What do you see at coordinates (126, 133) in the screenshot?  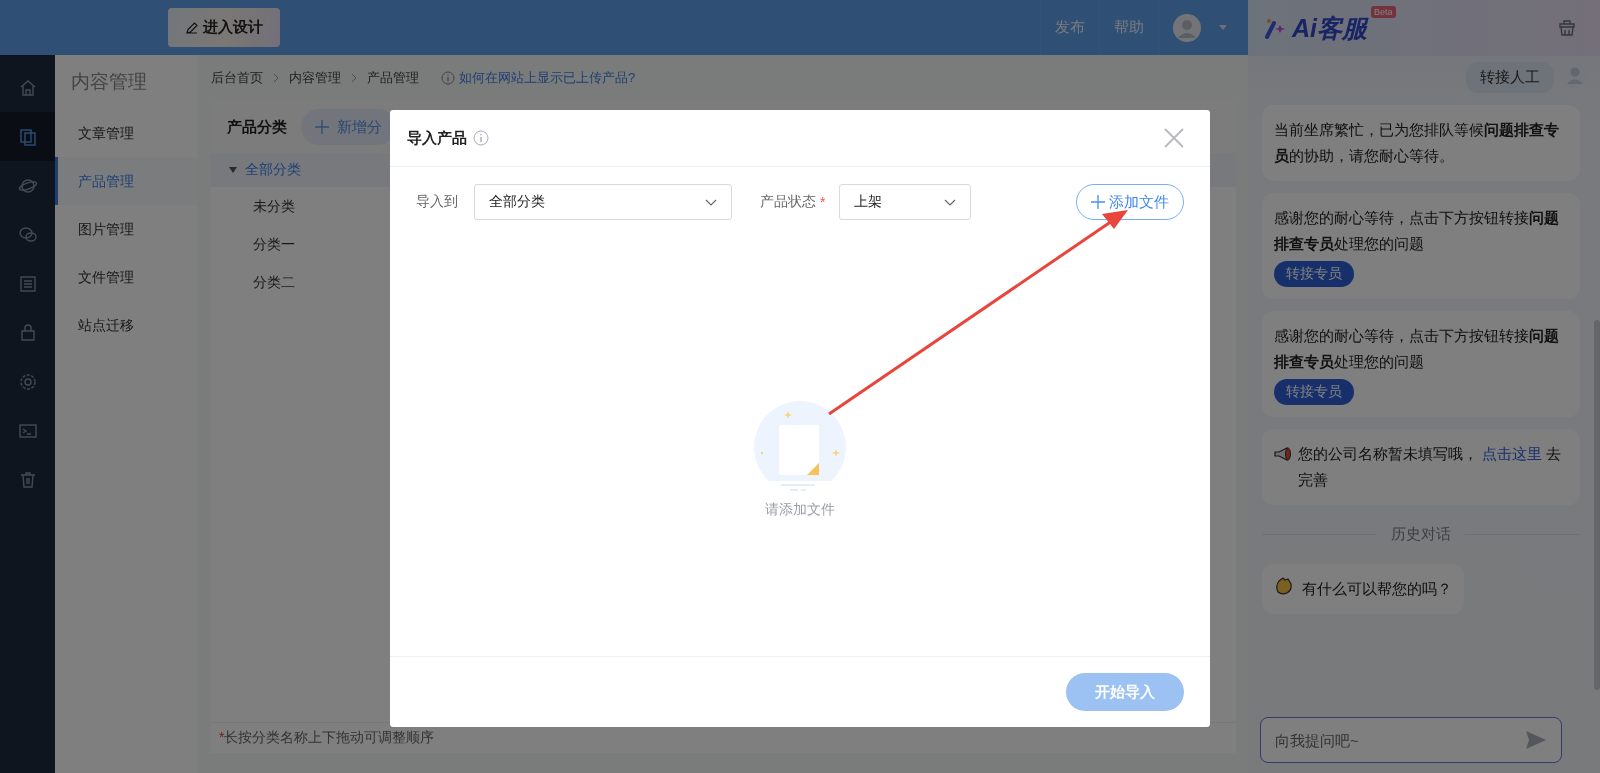 I see `sidebar-item: 文章管理` at bounding box center [126, 133].